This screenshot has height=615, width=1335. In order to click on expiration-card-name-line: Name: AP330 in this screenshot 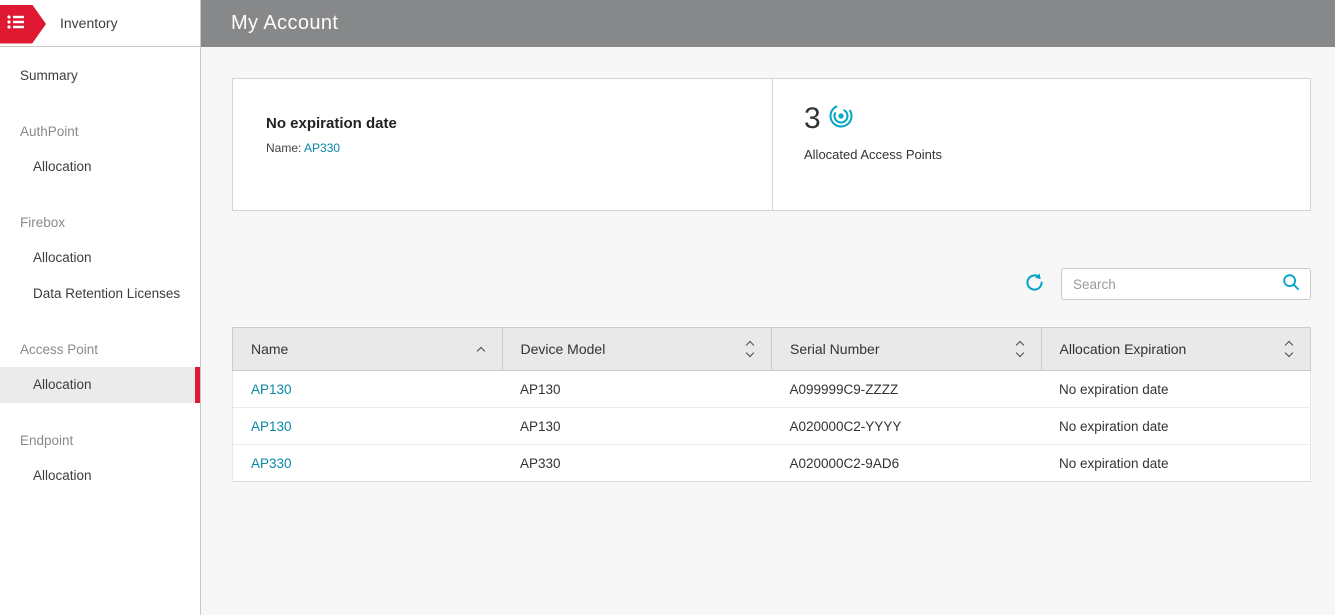, I will do `click(509, 148)`.